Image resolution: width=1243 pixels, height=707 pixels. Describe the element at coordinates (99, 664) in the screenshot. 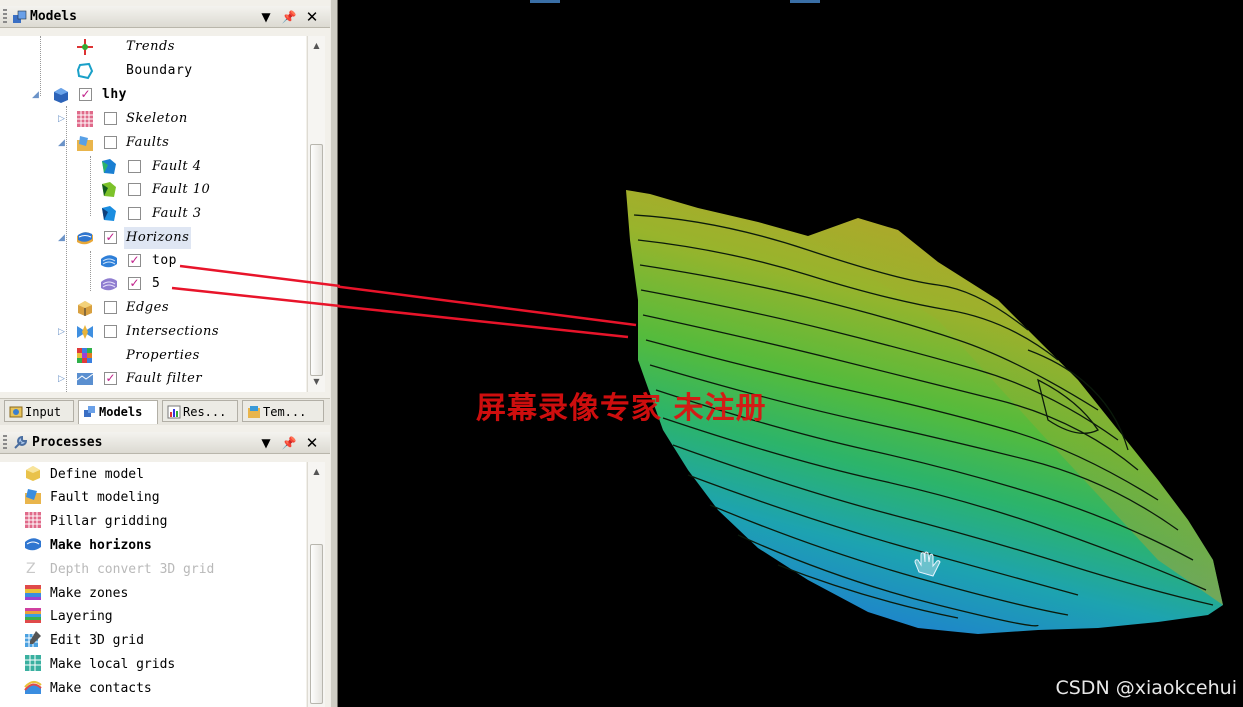

I see `process-make-local-grids: Make local grids` at that location.